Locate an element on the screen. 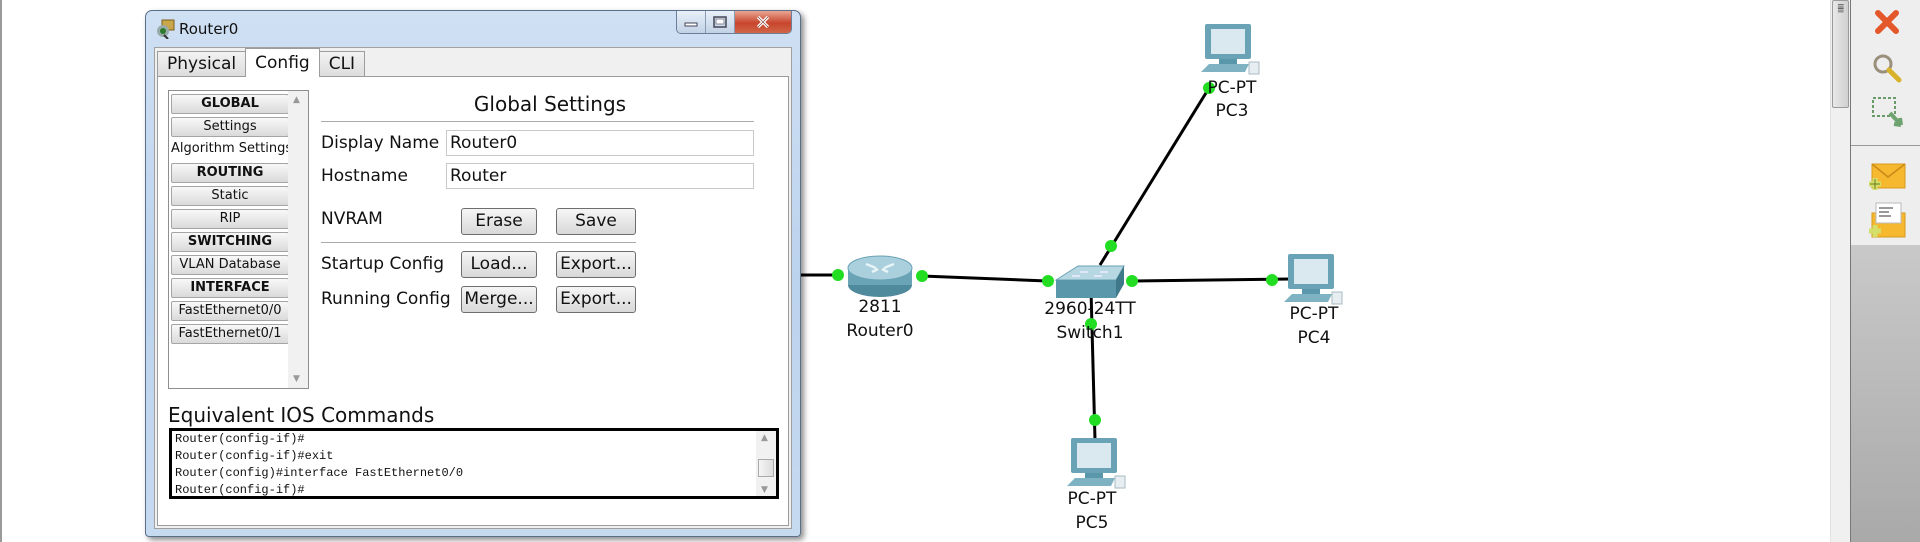  ios-scrollbar: ▲ ▼ is located at coordinates (766, 463).